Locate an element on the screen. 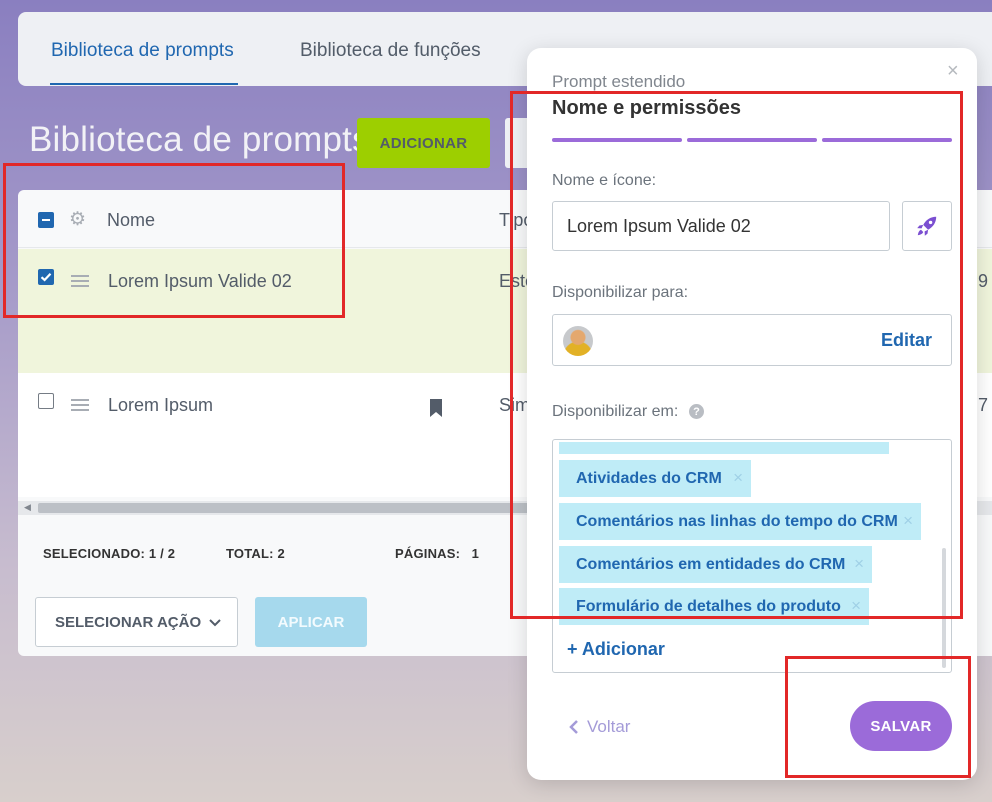 The height and width of the screenshot is (802, 992). column-header-nome: Nome is located at coordinates (131, 220).